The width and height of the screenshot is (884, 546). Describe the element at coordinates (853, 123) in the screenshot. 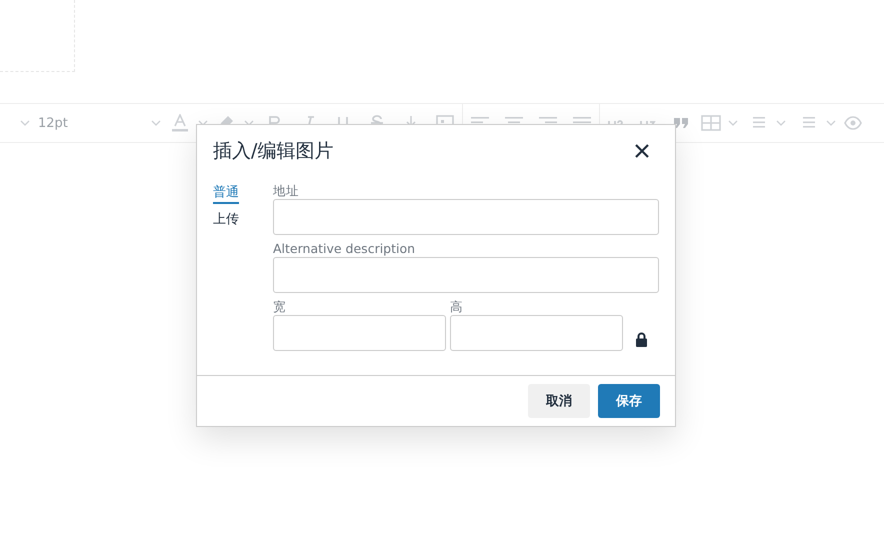

I see `preview-icon` at that location.